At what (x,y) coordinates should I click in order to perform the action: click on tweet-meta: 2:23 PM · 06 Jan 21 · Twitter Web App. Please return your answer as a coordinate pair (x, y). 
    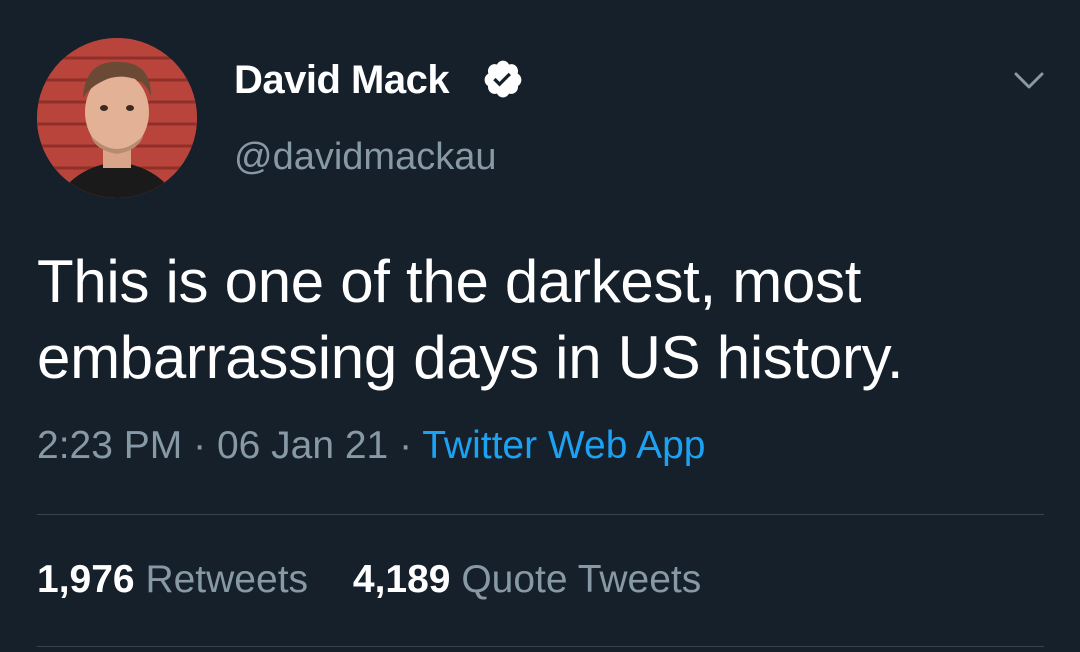
    Looking at the image, I should click on (371, 446).